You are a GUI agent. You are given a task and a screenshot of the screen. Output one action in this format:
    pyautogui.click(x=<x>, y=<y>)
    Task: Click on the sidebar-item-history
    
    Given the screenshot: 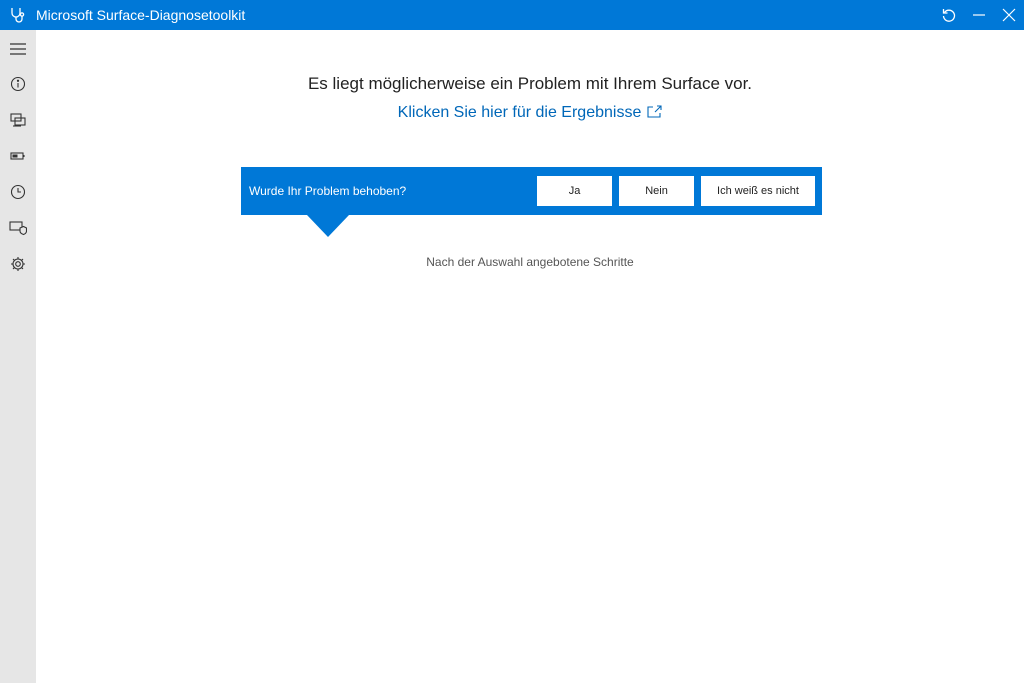 What is the action you would take?
    pyautogui.click(x=18, y=192)
    